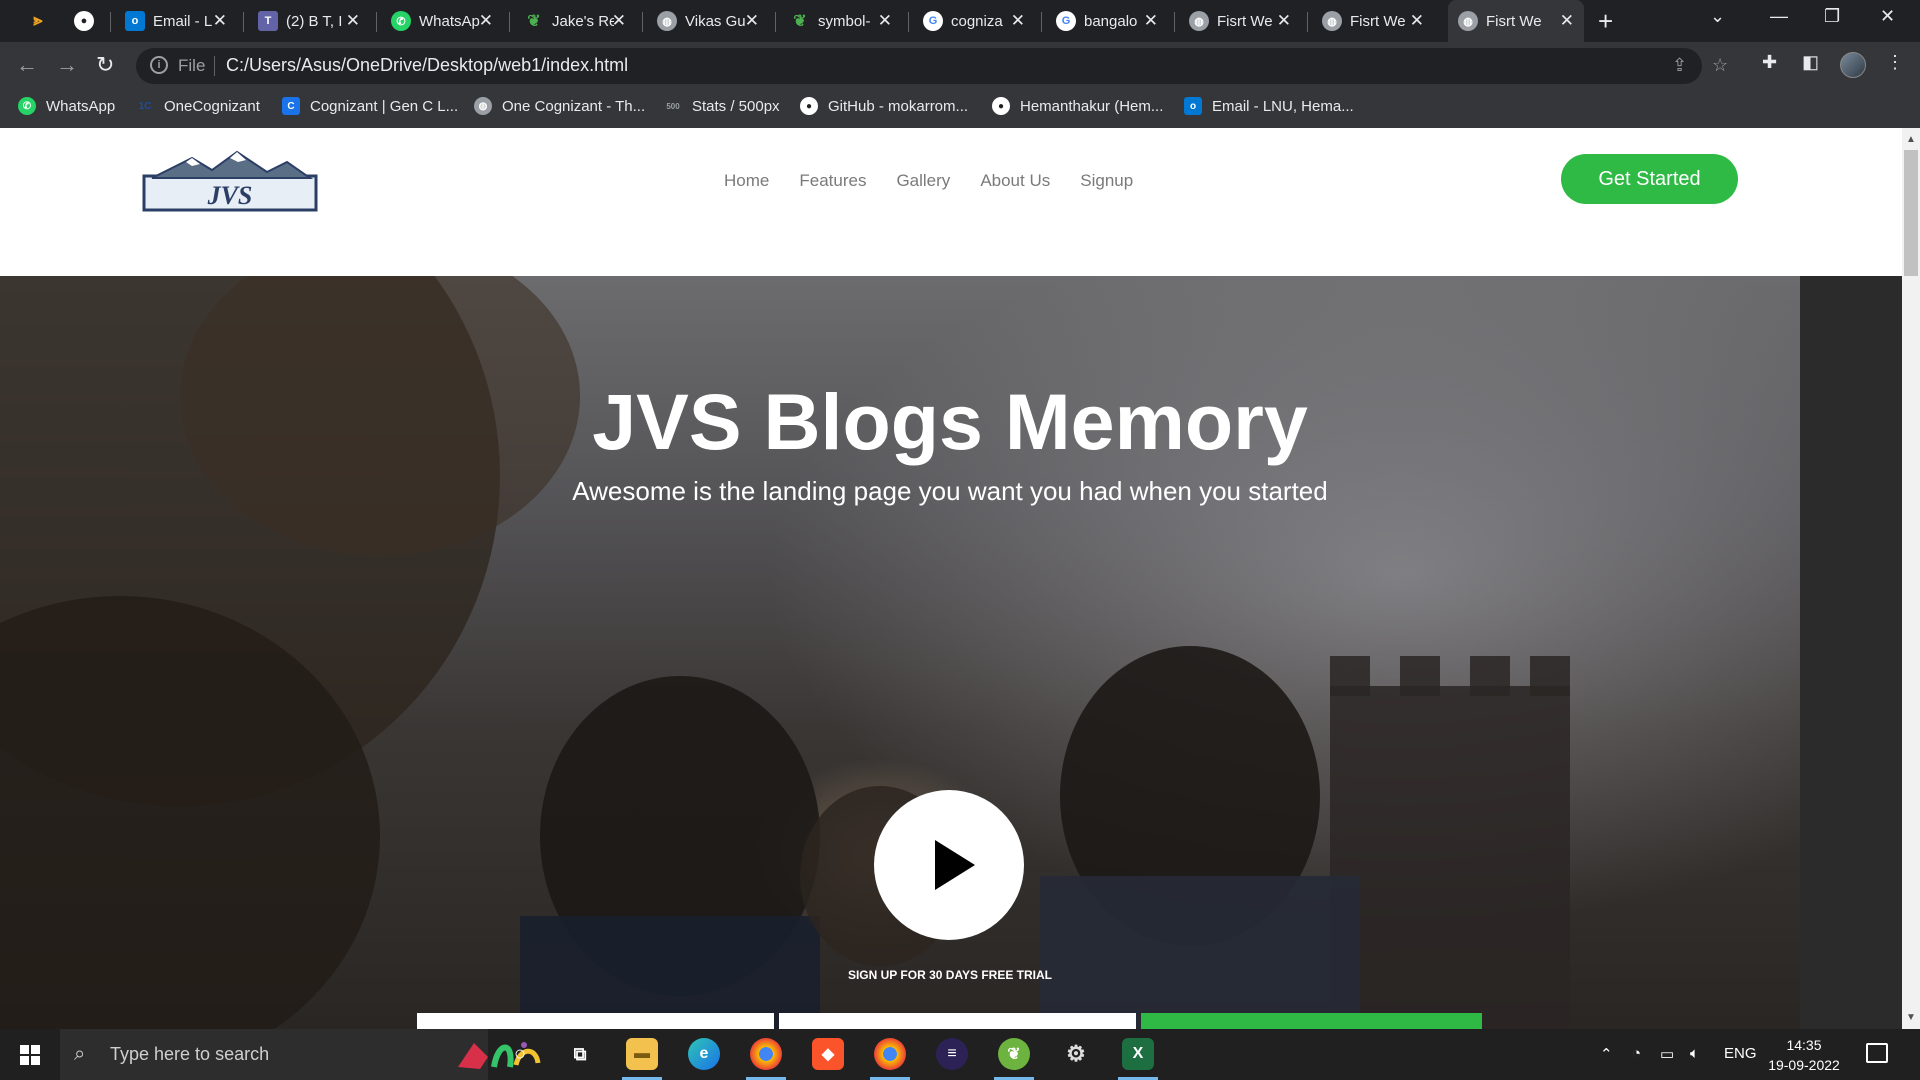 Image resolution: width=1920 pixels, height=1080 pixels. I want to click on kebab-menu-icon: ⋮, so click(1895, 62).